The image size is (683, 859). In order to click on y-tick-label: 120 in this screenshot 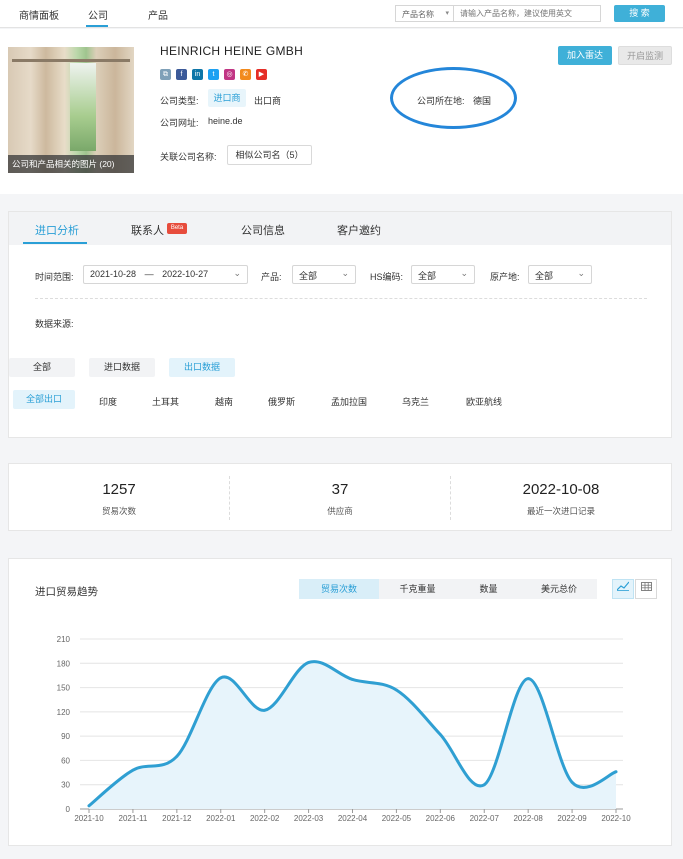, I will do `click(64, 712)`.